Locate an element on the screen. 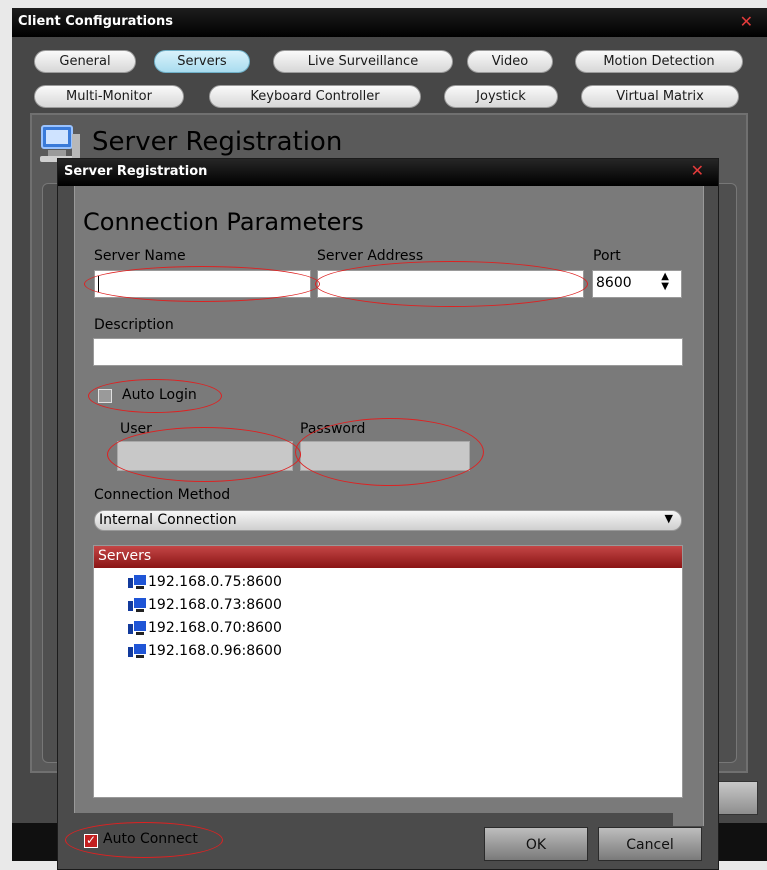 This screenshot has width=767, height=870. tab-keyboard-controller: Keyboard Controller is located at coordinates (315, 96).